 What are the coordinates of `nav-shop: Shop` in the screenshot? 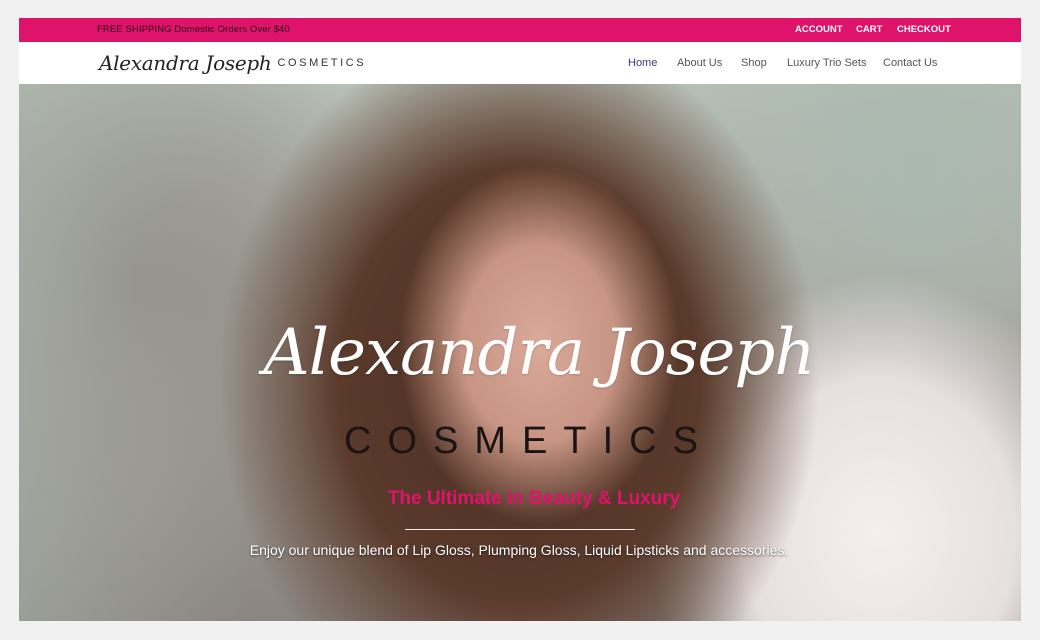 It's located at (754, 63).